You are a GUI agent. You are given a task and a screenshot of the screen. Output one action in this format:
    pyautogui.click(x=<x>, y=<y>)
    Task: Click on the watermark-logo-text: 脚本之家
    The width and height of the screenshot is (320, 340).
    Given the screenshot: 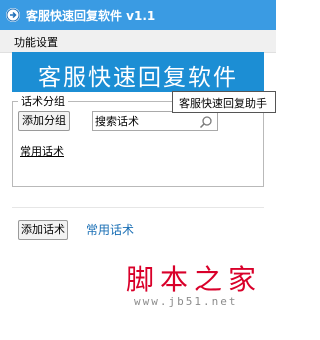 What is the action you would take?
    pyautogui.click(x=194, y=279)
    